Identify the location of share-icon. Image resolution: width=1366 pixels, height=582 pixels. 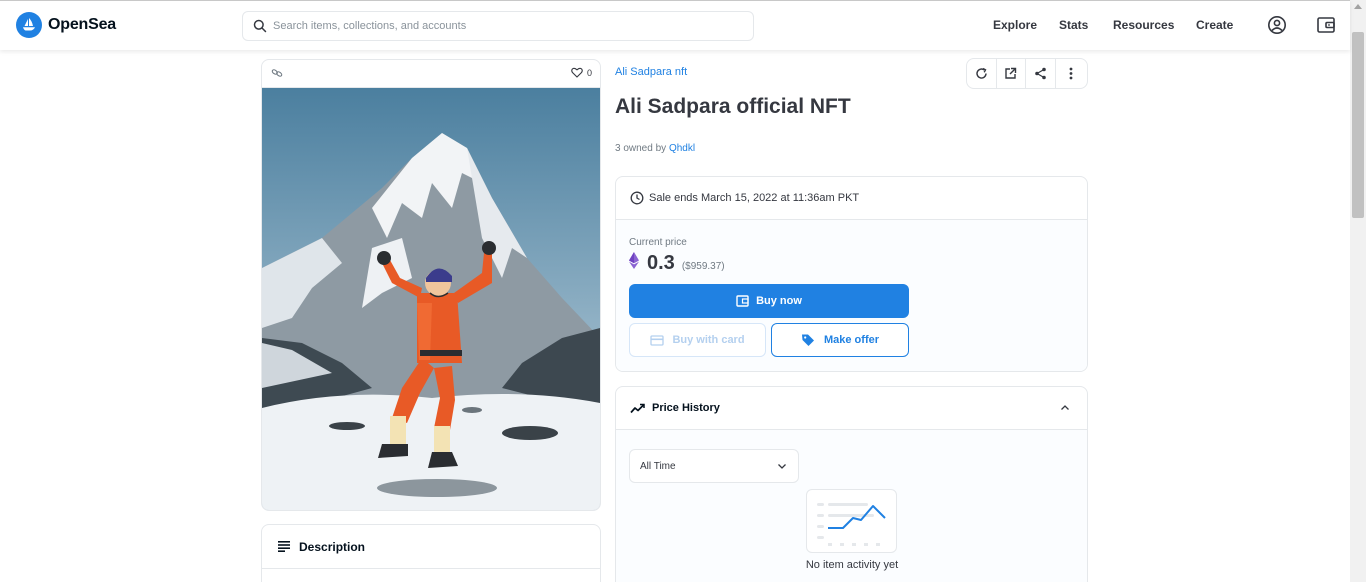
(1040, 73).